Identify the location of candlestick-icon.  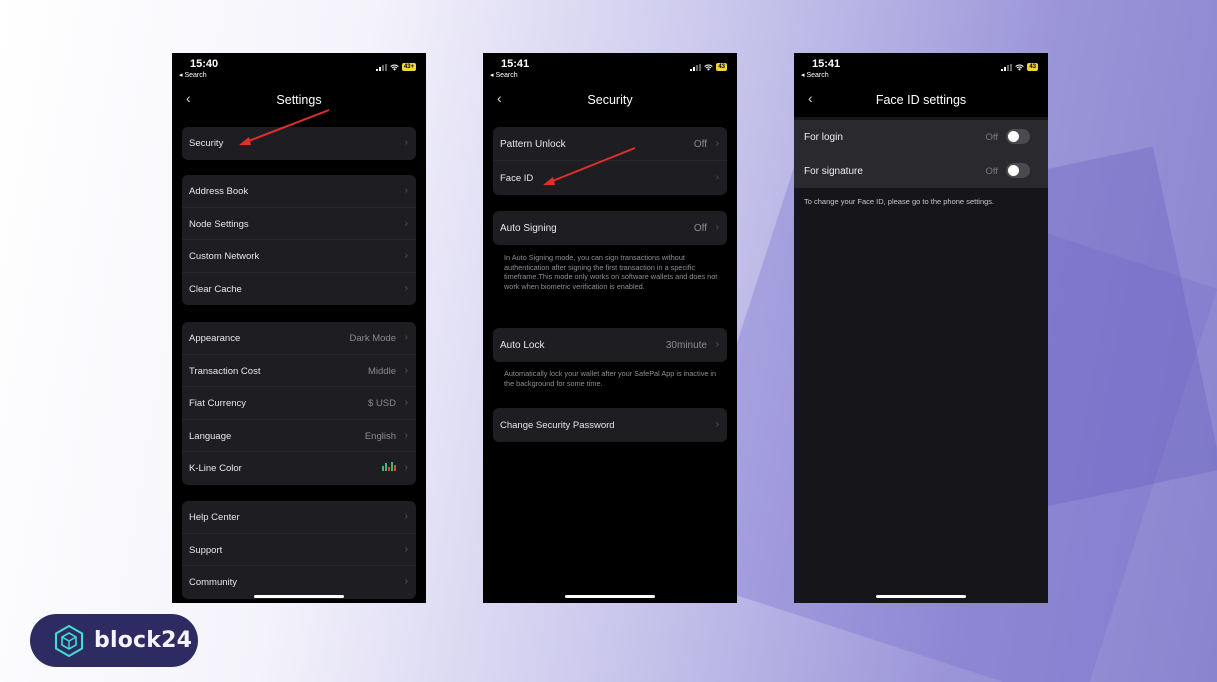
(389, 468).